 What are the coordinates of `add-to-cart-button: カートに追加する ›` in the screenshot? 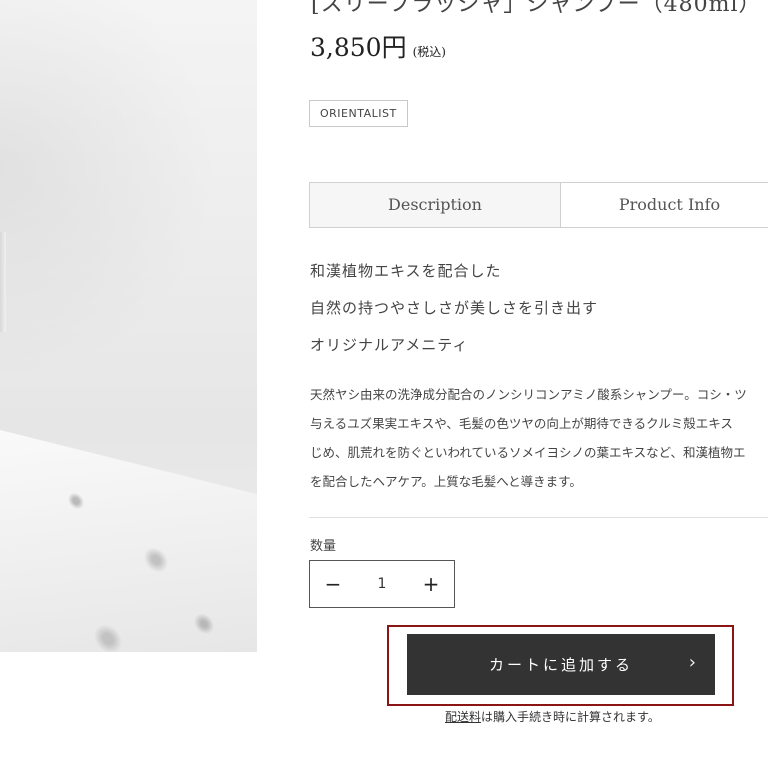 It's located at (561, 664).